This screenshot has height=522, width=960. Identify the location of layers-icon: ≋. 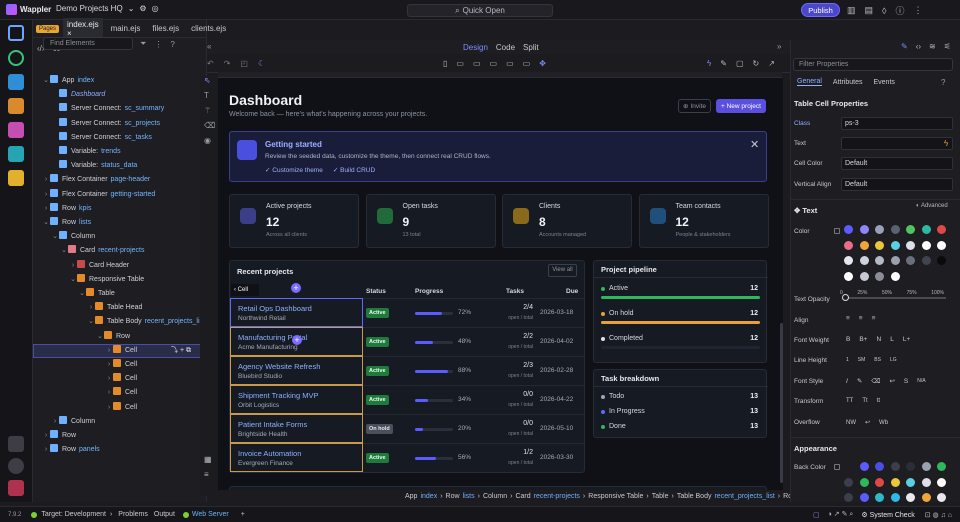
(932, 46).